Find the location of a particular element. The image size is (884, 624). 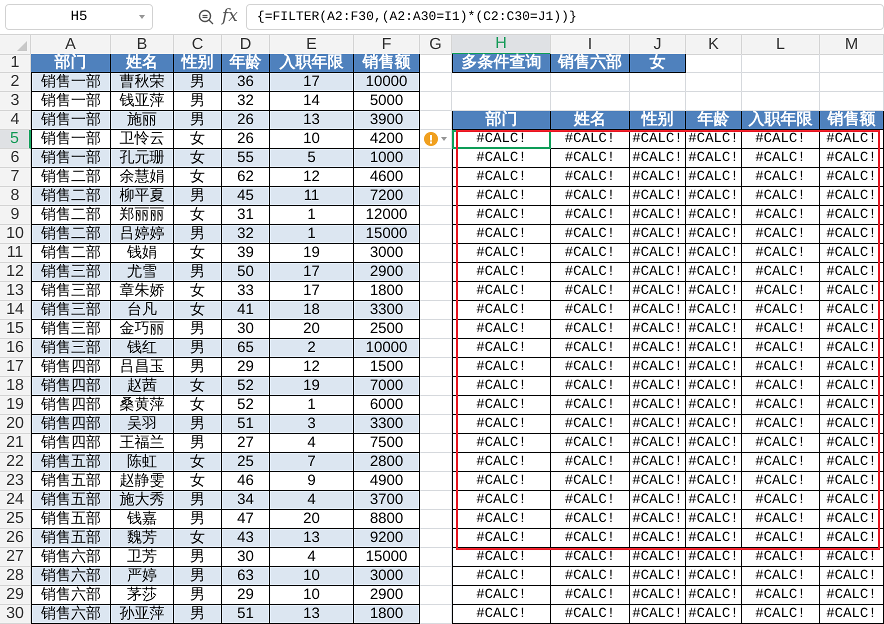

row-number: 2 is located at coordinates (15, 82).